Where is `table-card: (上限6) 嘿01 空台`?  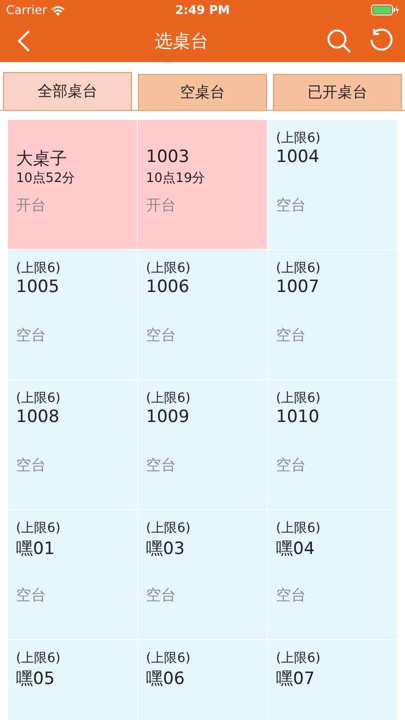 table-card: (上限6) 嘿01 空台 is located at coordinates (72, 574).